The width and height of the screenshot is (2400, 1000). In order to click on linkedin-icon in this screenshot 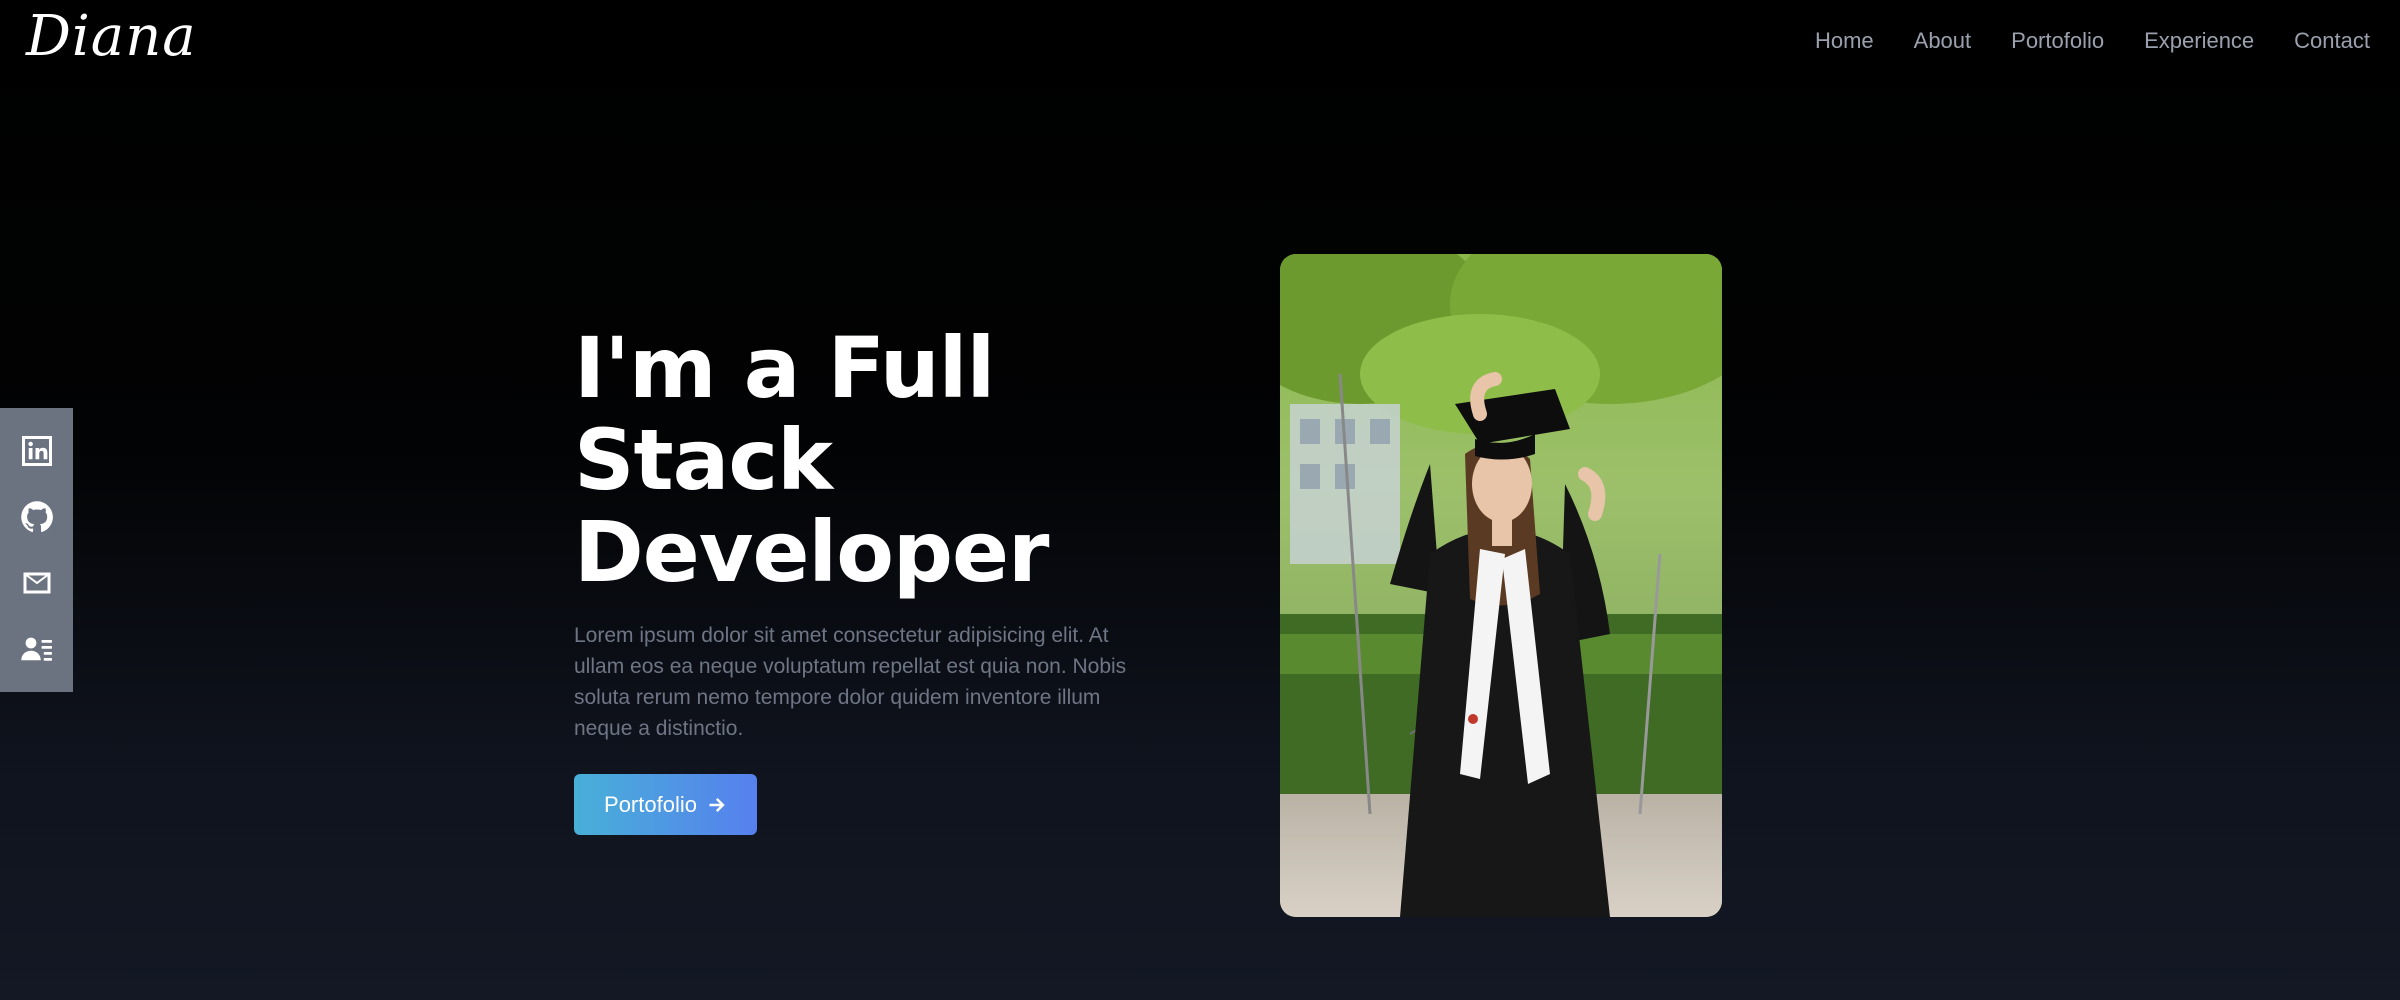, I will do `click(36, 451)`.